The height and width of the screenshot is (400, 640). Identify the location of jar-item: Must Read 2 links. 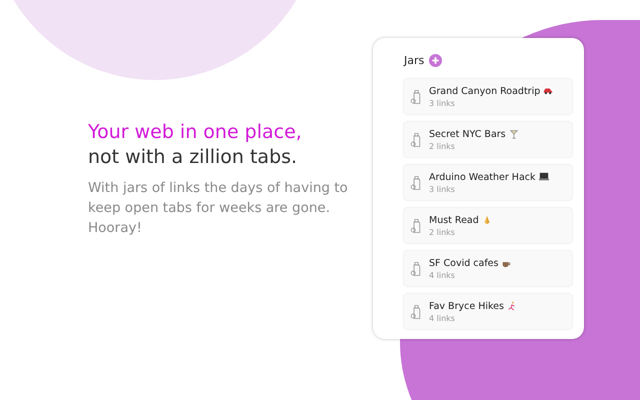
(488, 225).